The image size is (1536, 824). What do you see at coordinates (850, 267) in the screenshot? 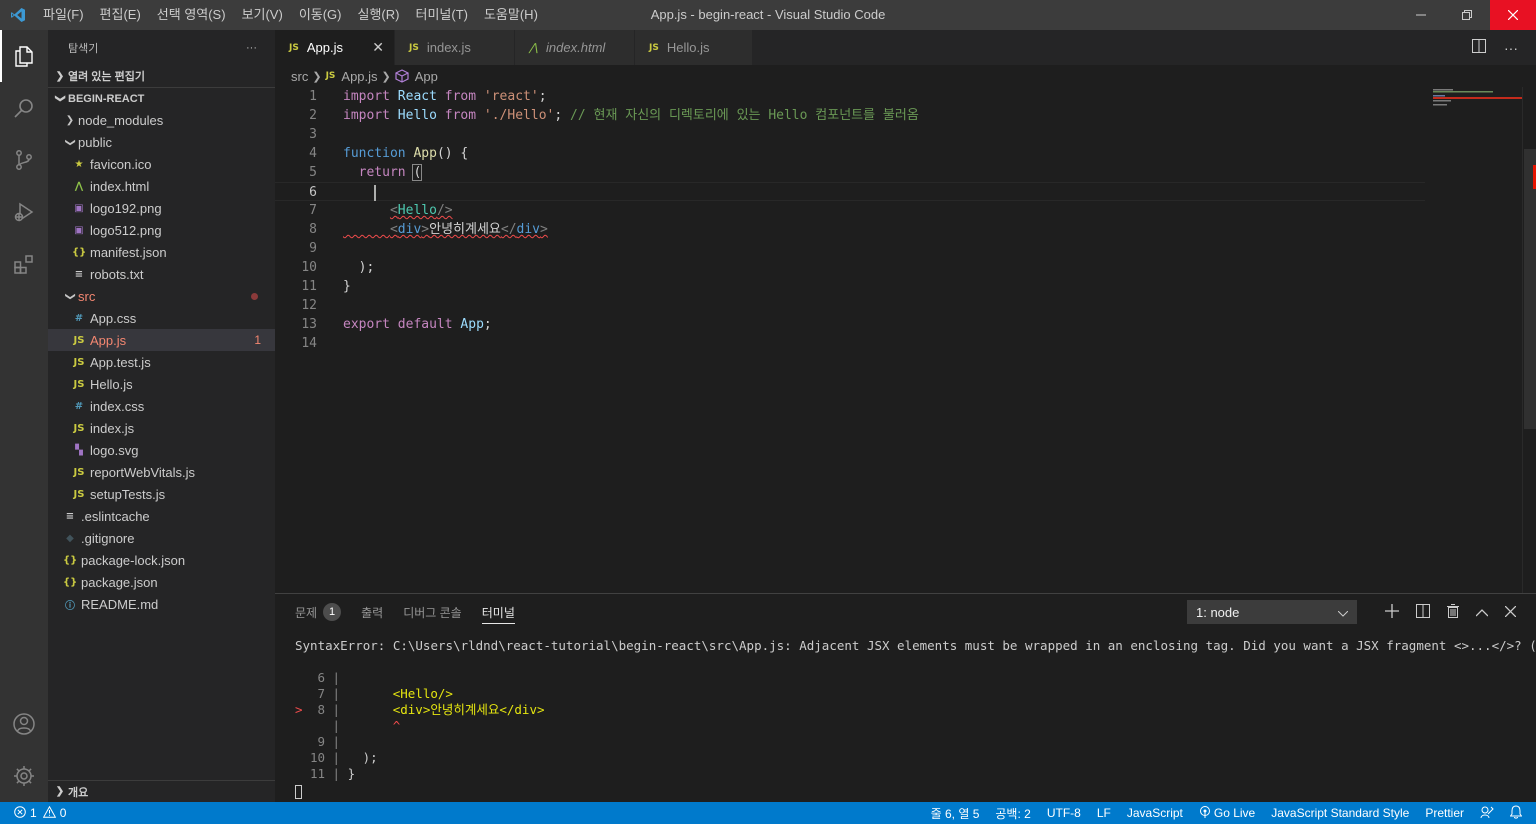
I see `code-line: 10 );` at bounding box center [850, 267].